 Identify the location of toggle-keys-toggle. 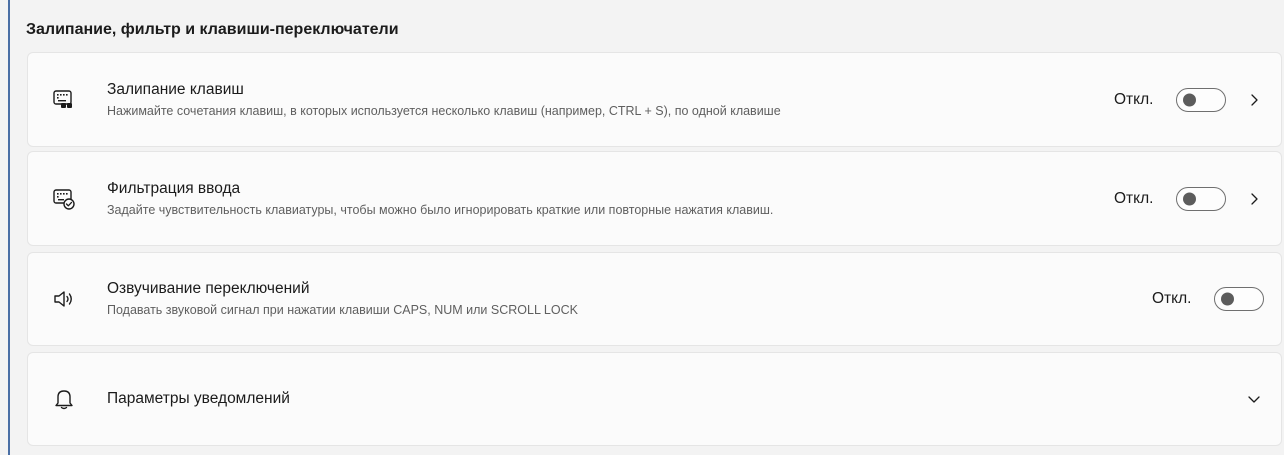
(1239, 299).